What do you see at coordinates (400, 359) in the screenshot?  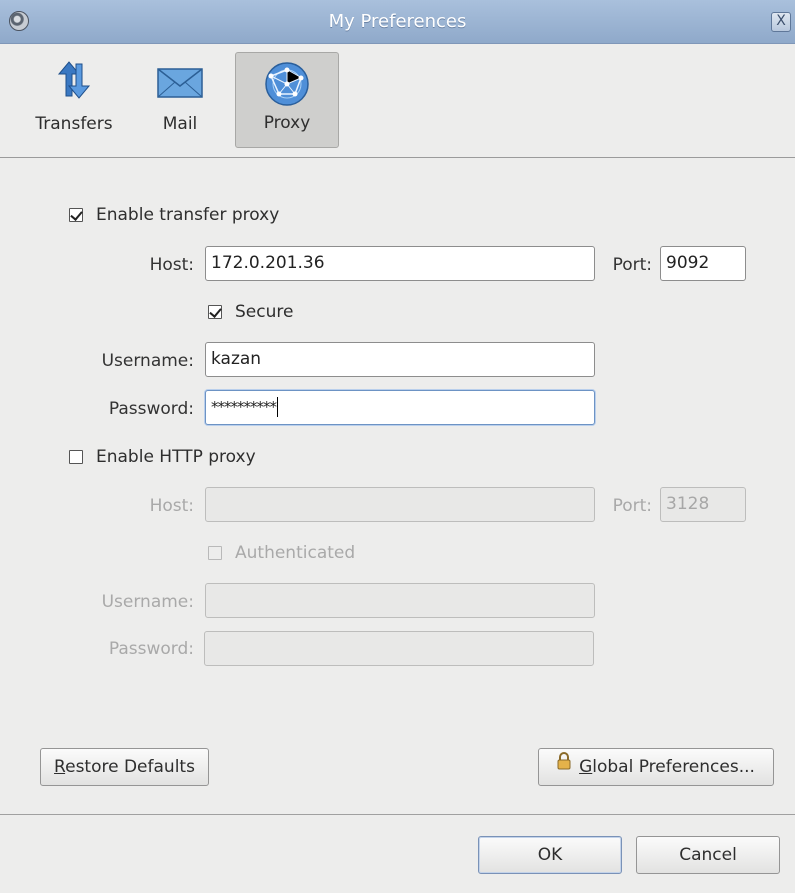 I see `transfer-username-input: kazan` at bounding box center [400, 359].